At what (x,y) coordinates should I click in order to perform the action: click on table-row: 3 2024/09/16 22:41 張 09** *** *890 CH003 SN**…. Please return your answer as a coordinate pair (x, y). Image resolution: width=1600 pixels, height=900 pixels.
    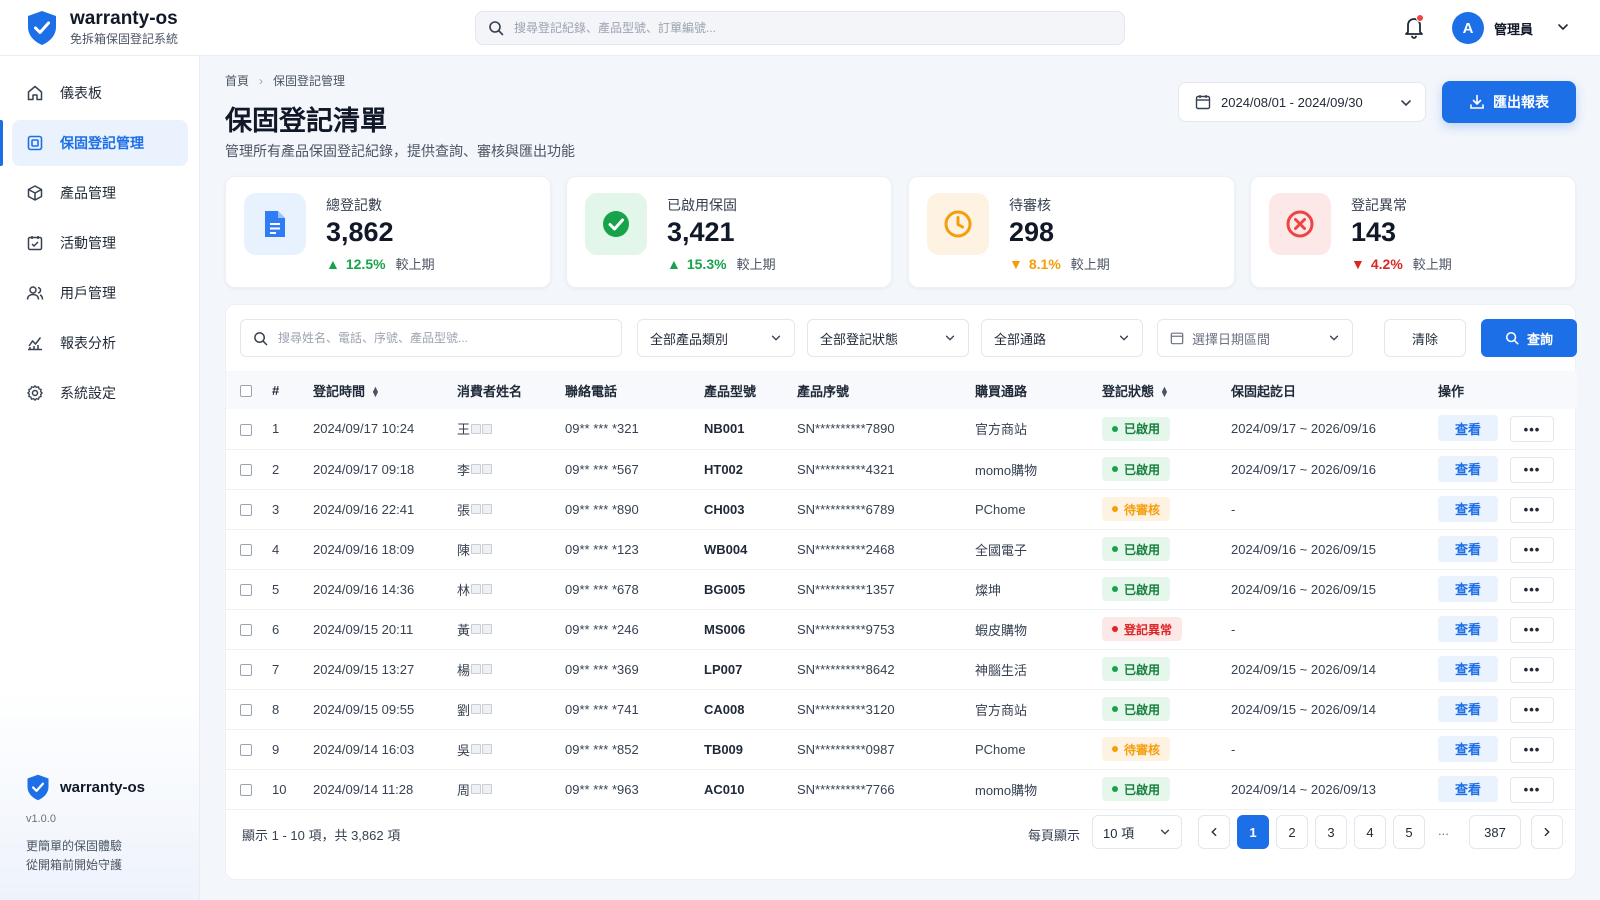
    Looking at the image, I should click on (901, 509).